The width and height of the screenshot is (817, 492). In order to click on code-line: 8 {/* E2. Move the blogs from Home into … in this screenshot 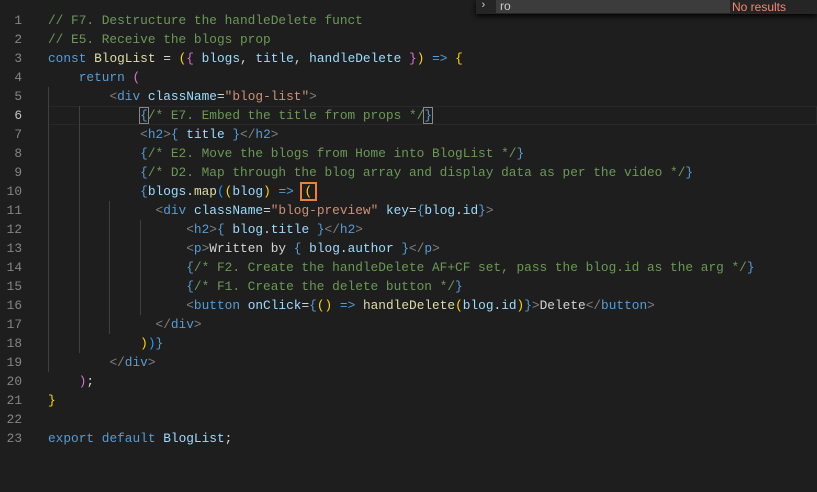, I will do `click(408, 153)`.